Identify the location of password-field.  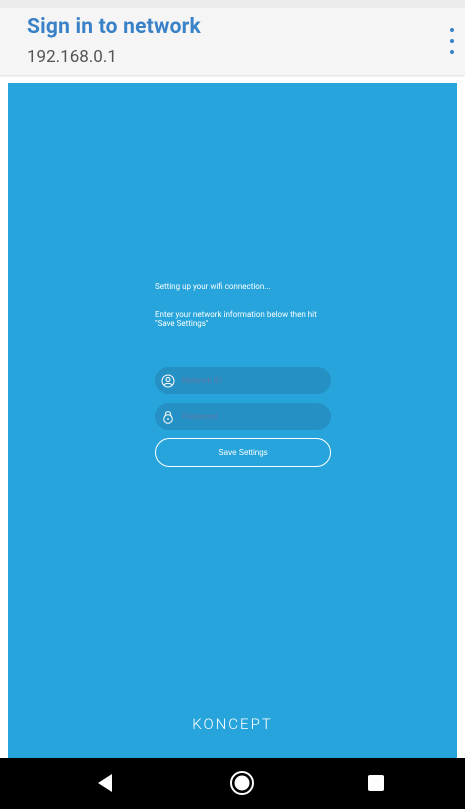
(243, 416).